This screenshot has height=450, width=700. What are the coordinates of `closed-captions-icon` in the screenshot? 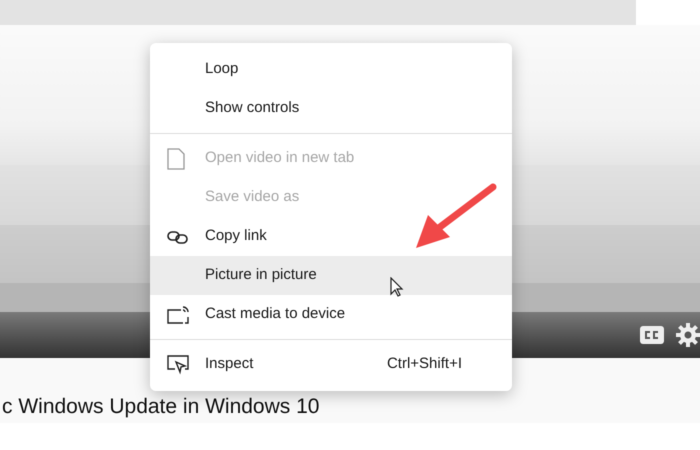 It's located at (652, 335).